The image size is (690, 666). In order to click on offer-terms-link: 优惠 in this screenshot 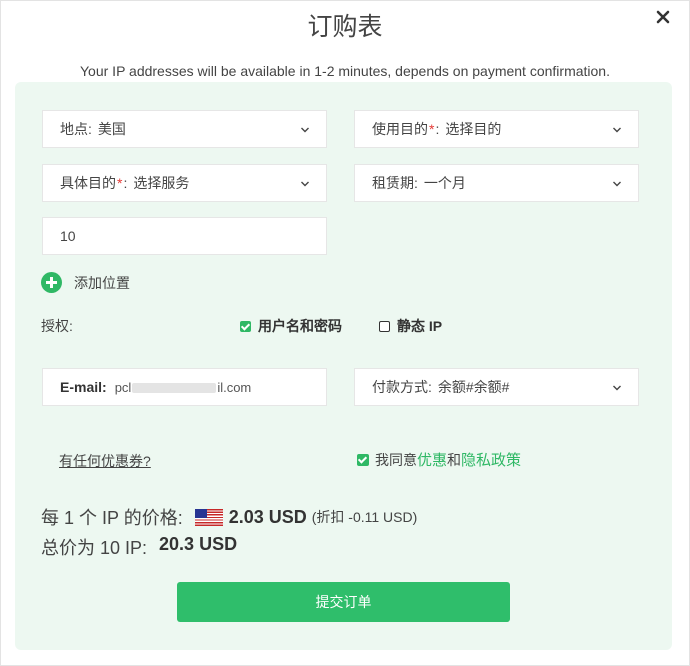, I will do `click(432, 459)`.